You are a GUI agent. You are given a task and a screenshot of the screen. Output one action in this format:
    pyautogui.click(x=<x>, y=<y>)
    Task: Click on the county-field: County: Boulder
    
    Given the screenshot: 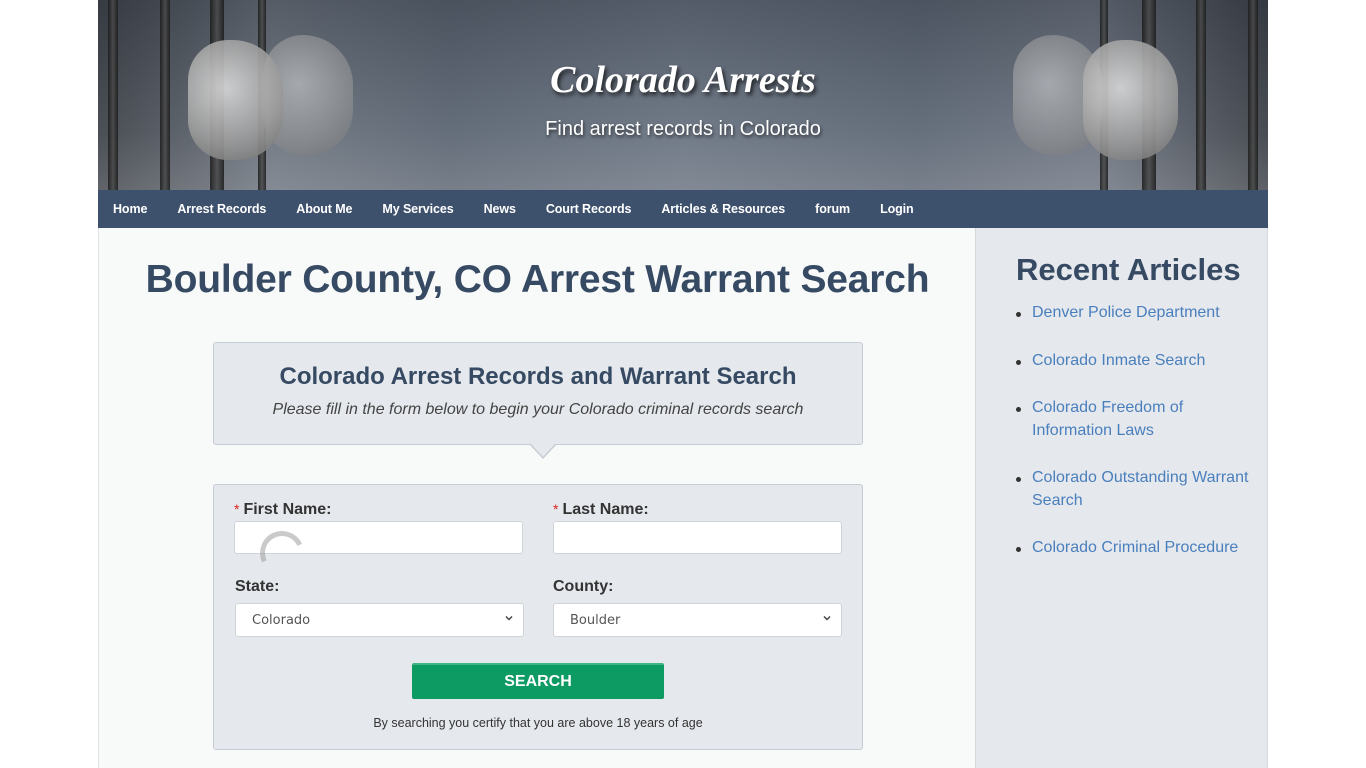 What is the action you would take?
    pyautogui.click(x=697, y=607)
    